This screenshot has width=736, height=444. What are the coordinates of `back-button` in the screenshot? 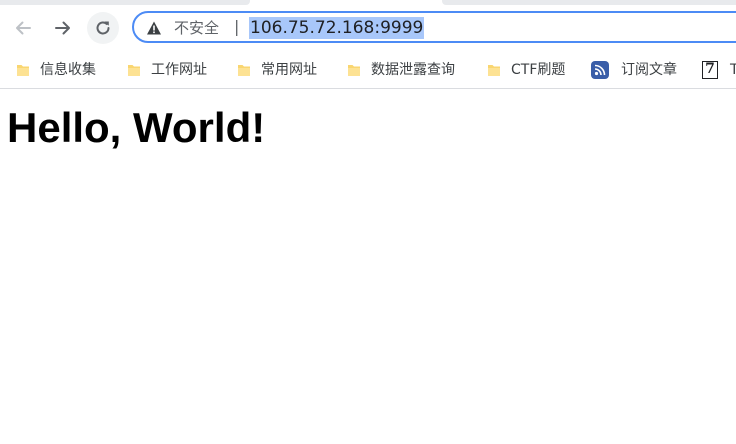 It's located at (23, 28).